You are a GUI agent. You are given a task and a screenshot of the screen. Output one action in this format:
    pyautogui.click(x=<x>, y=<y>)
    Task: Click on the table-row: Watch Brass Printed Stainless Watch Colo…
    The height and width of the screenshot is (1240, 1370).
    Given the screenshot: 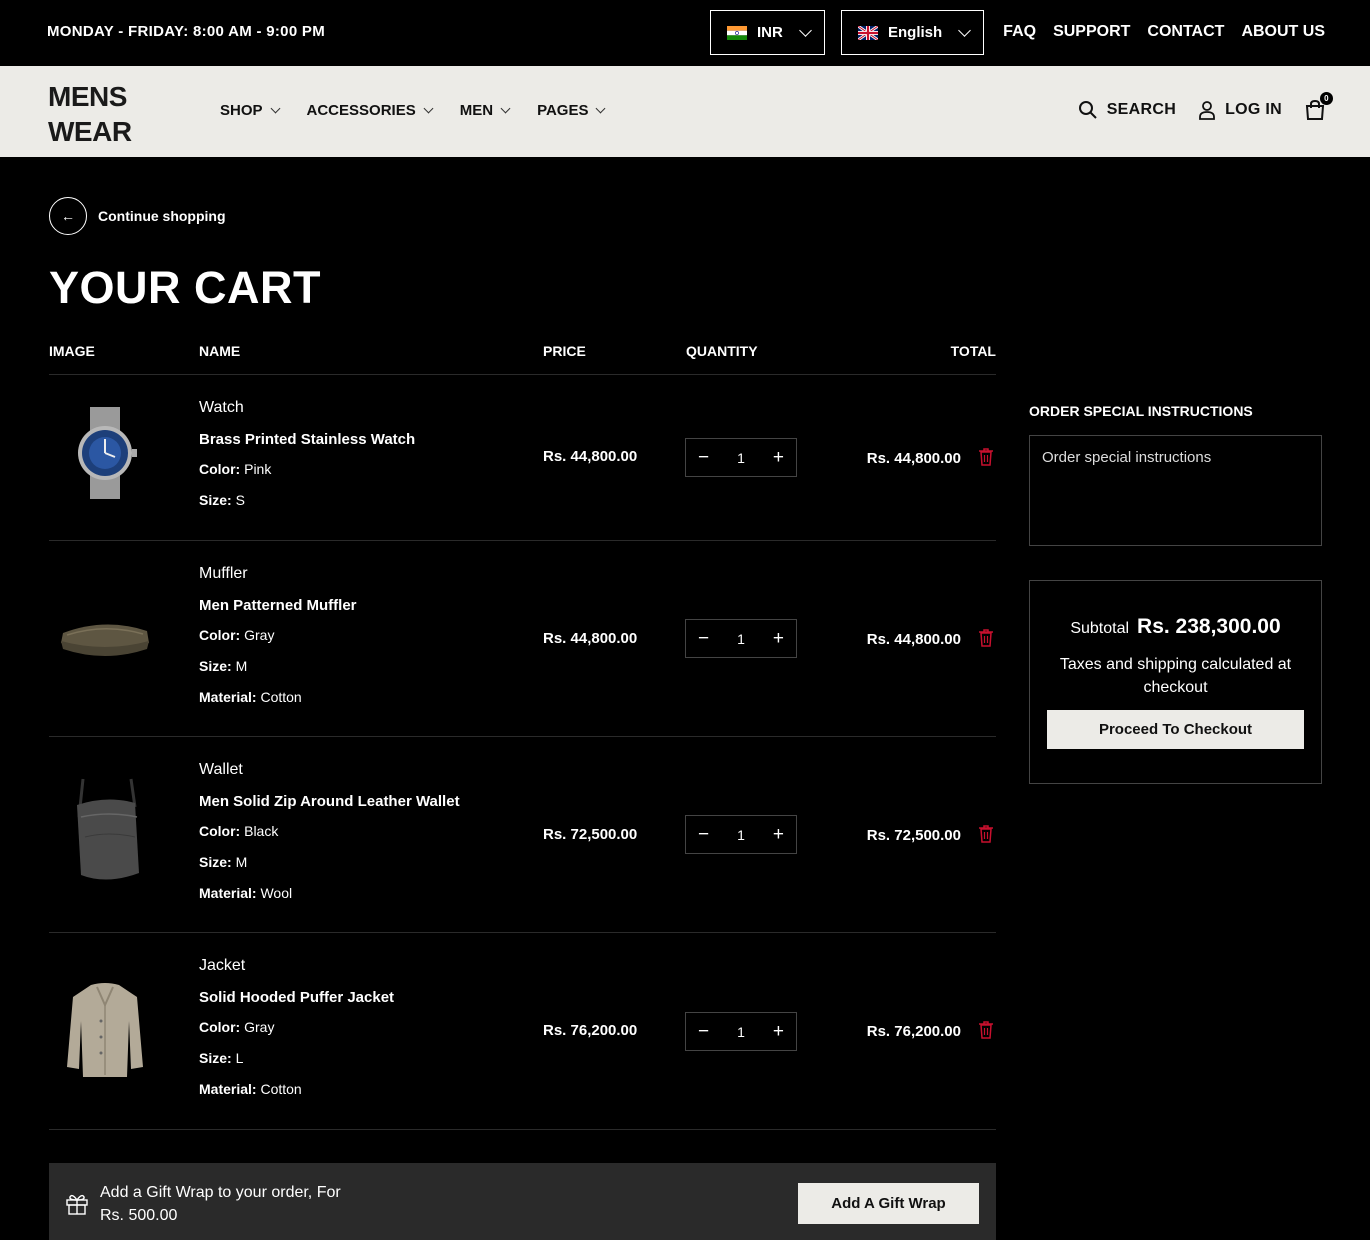 What is the action you would take?
    pyautogui.click(x=522, y=458)
    